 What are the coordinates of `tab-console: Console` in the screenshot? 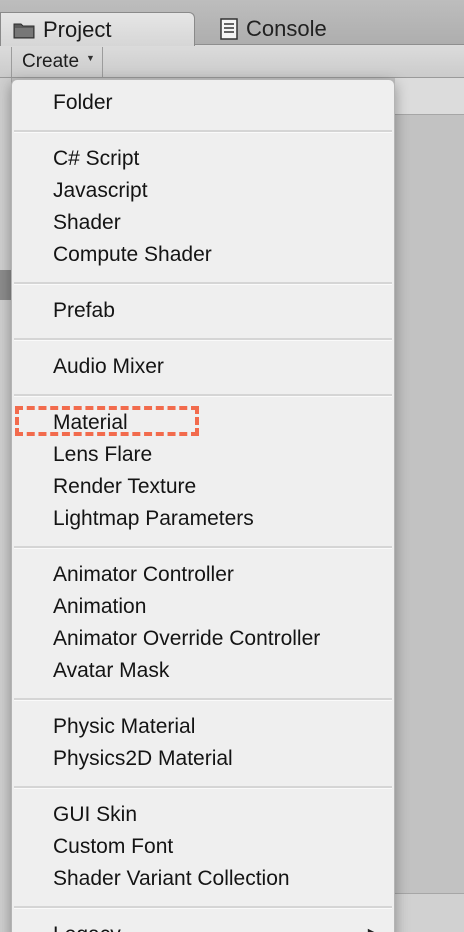 It's located at (271, 29).